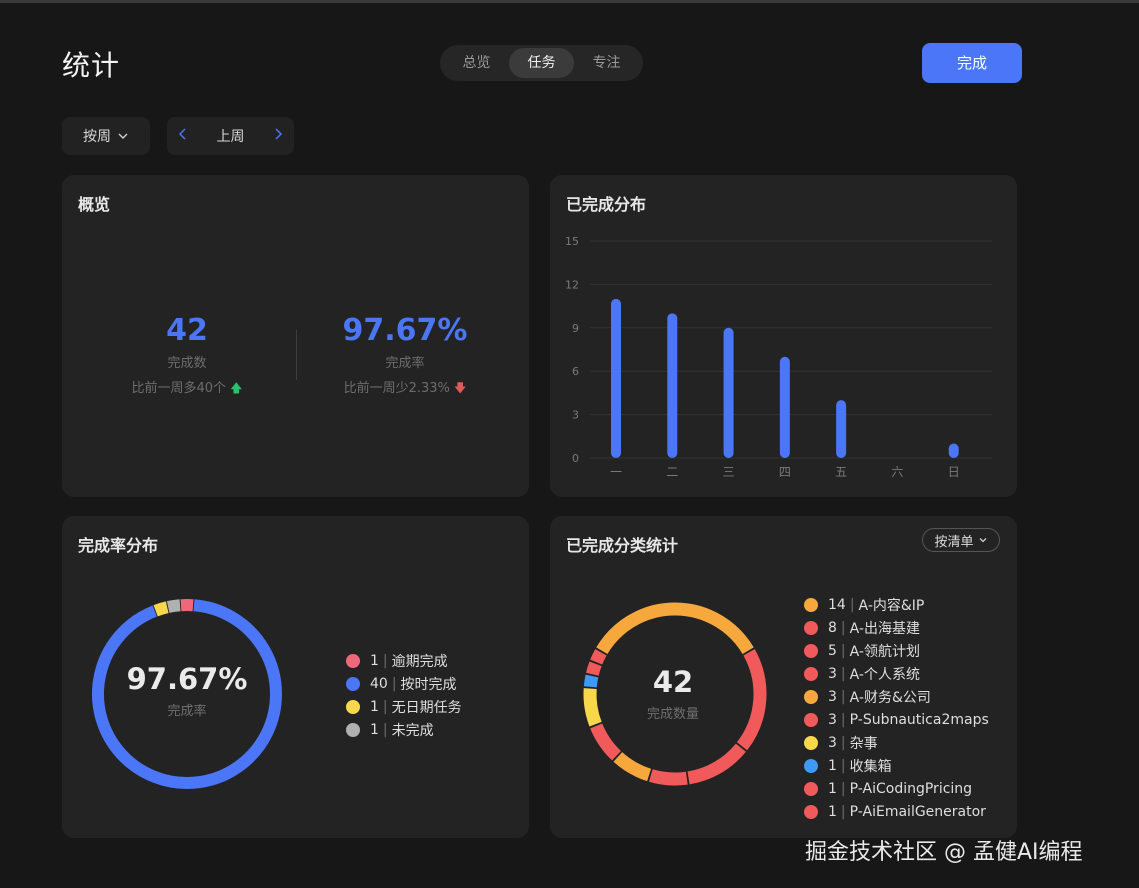  Describe the element at coordinates (183, 136) in the screenshot. I see `chevron-left-icon` at that location.